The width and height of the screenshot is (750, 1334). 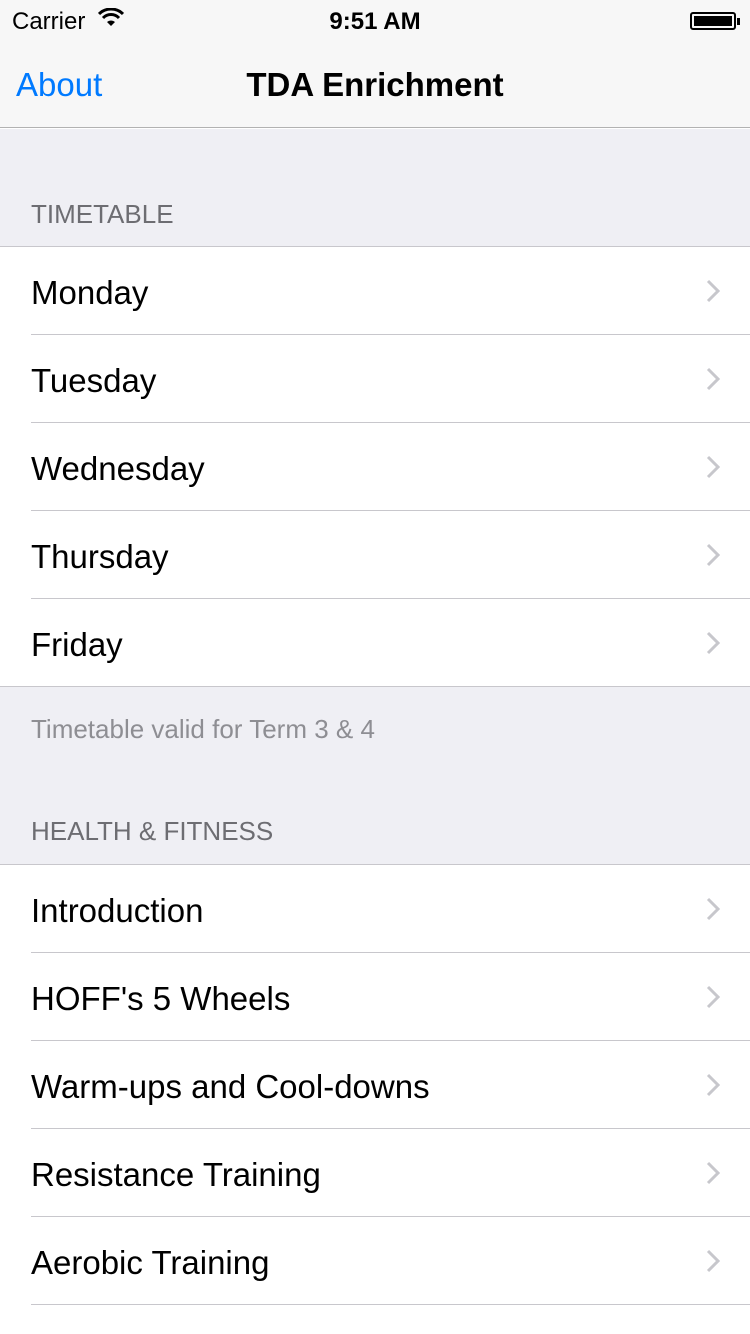 I want to click on list-item: Wednesday, so click(x=375, y=467).